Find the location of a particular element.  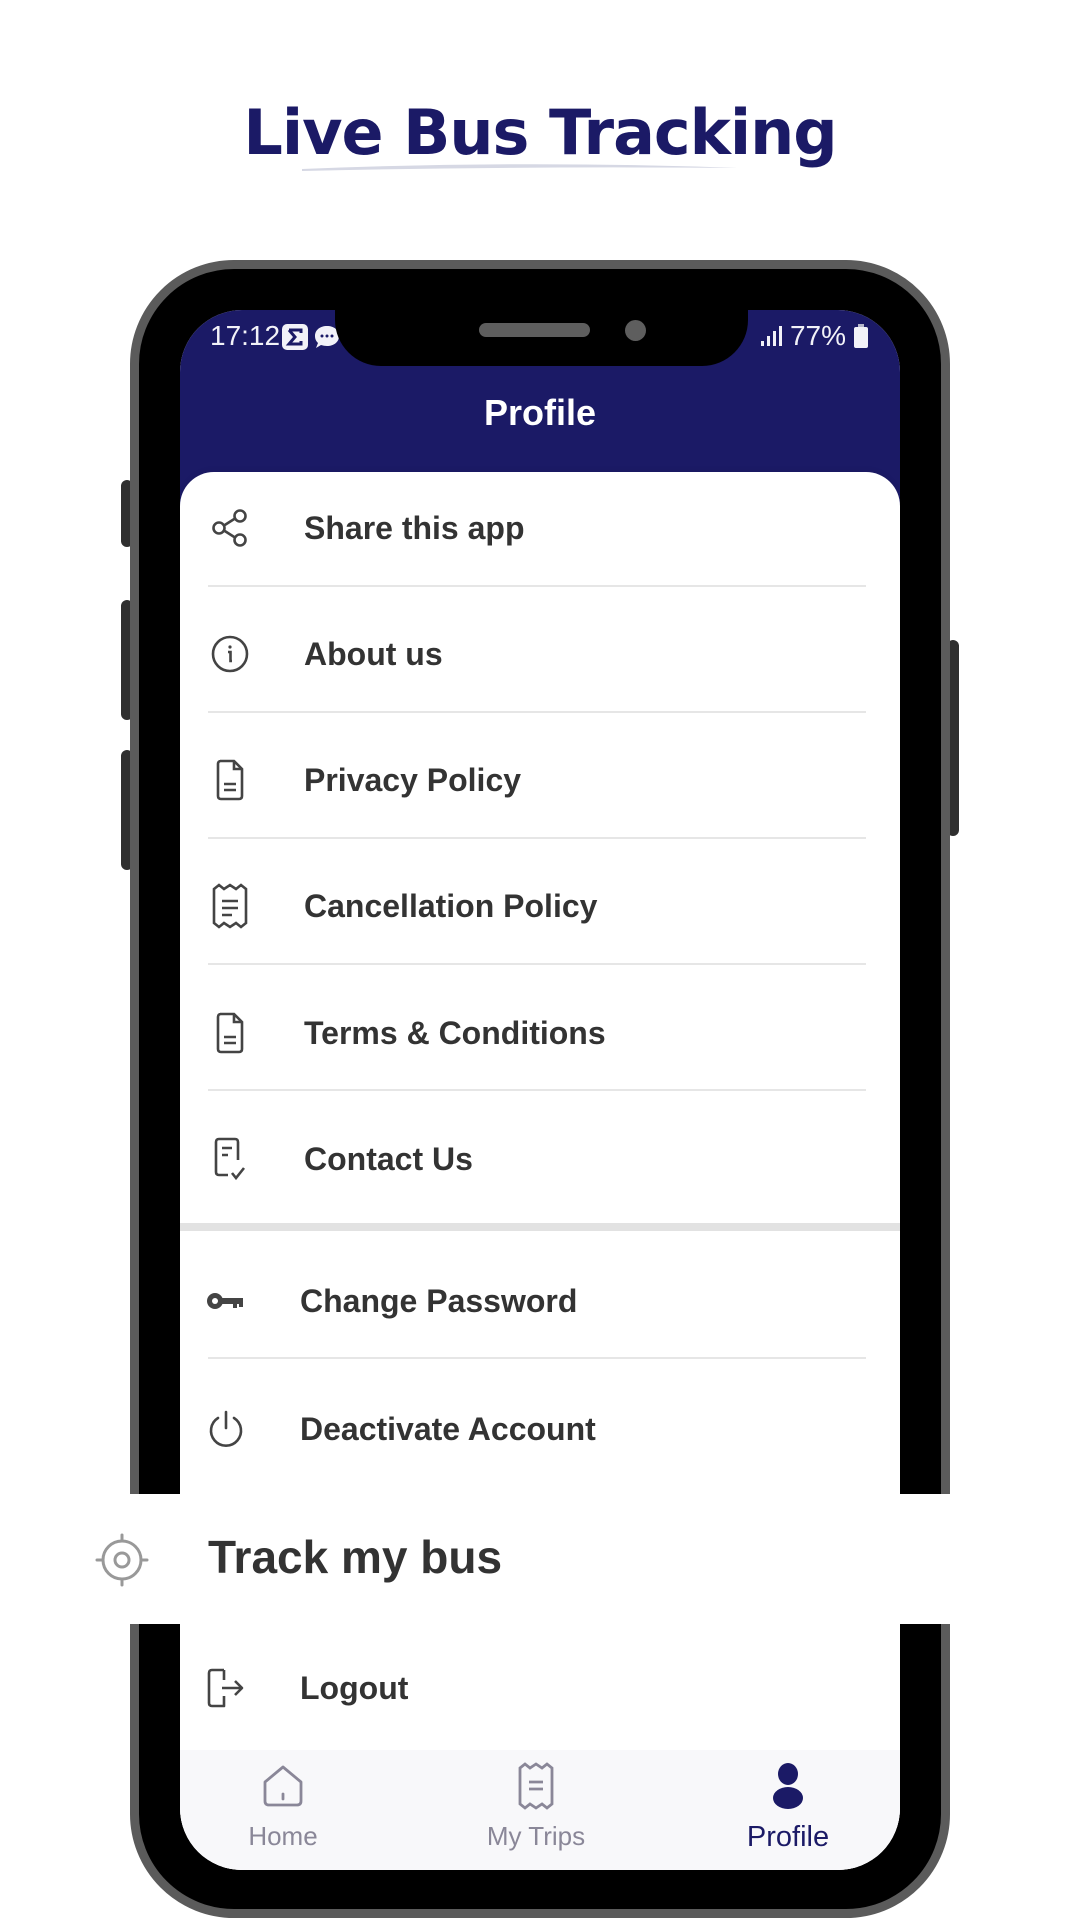

nav-item-home: Home is located at coordinates (283, 1807).